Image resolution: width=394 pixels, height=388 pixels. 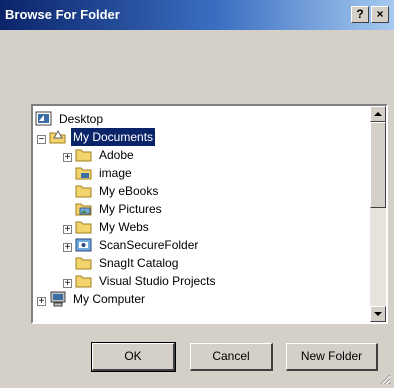 I want to click on my-documents-icon, so click(x=58, y=137).